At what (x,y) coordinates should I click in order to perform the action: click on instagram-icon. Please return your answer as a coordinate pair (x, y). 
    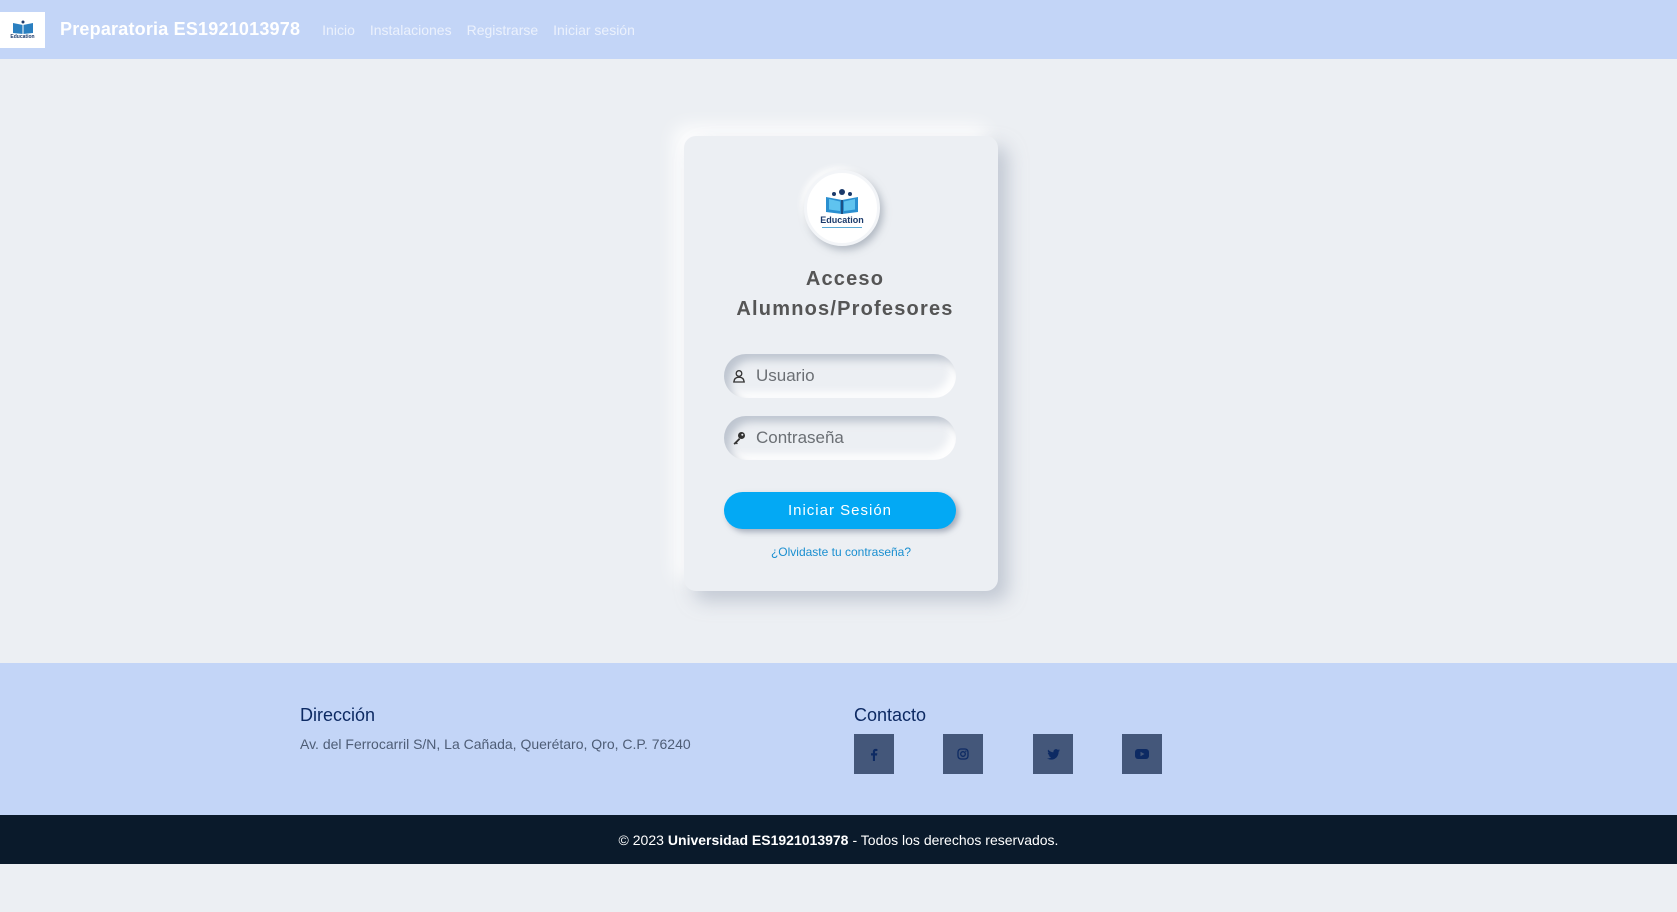
    Looking at the image, I should click on (963, 754).